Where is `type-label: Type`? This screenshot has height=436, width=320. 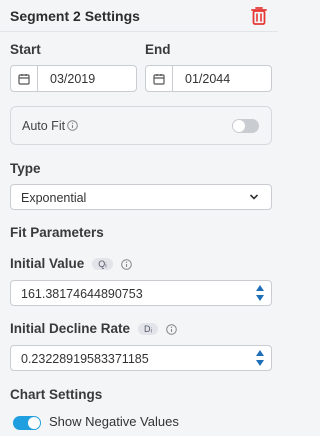
type-label: Type is located at coordinates (25, 168).